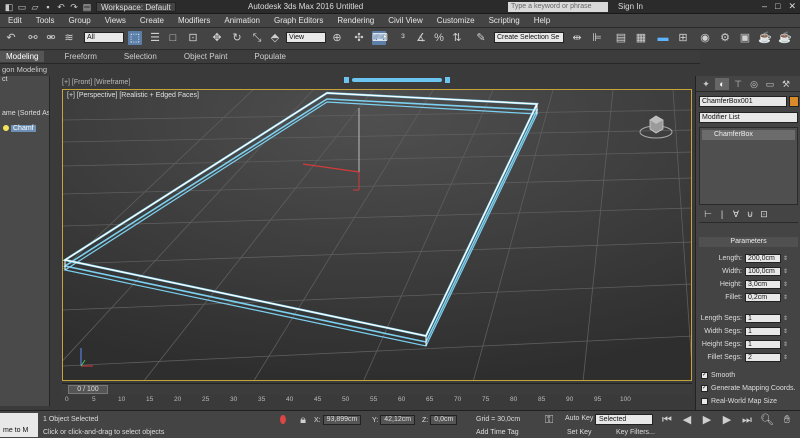 This screenshot has height=438, width=800. I want to click on align-icon: ⊫, so click(597, 38).